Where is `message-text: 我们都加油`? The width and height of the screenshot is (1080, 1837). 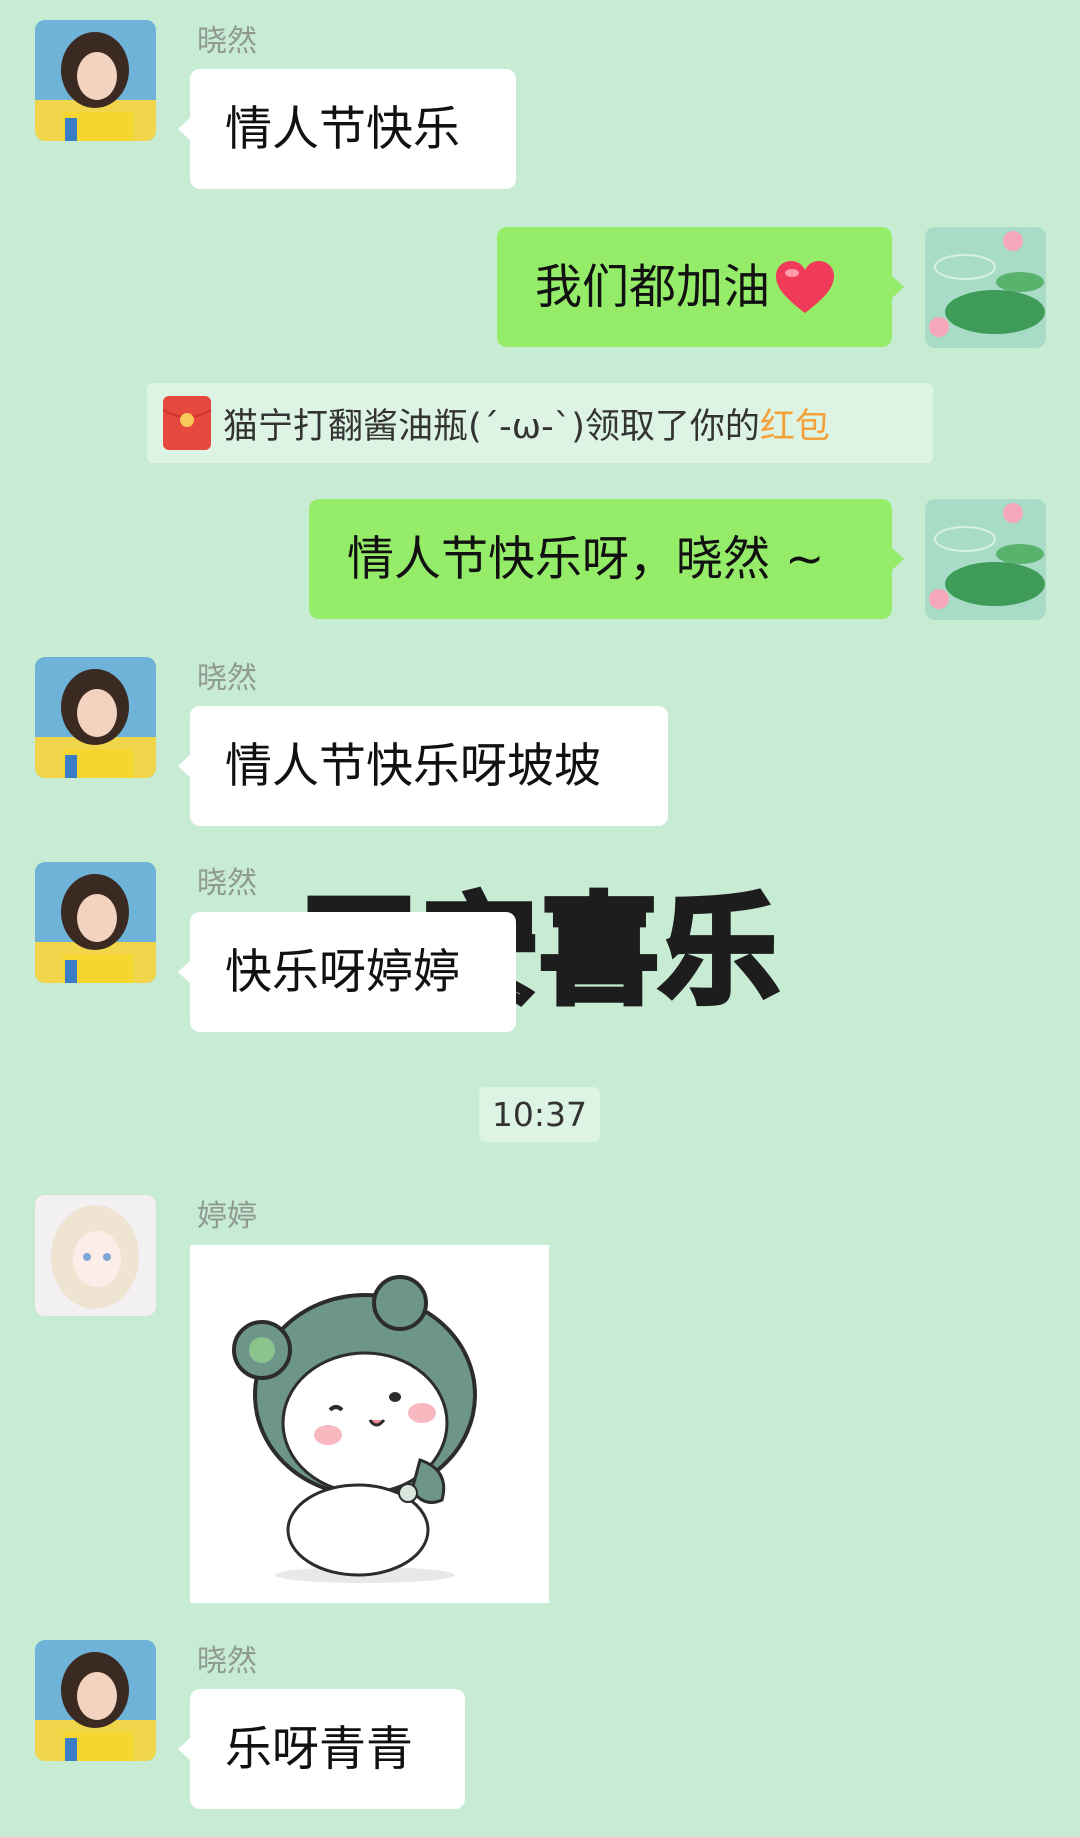 message-text: 我们都加油 is located at coordinates (652, 287).